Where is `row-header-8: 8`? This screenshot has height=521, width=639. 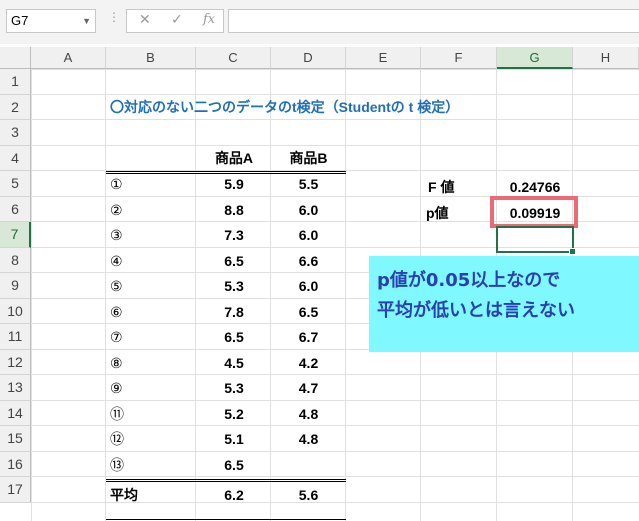
row-header-8: 8 is located at coordinates (15, 260).